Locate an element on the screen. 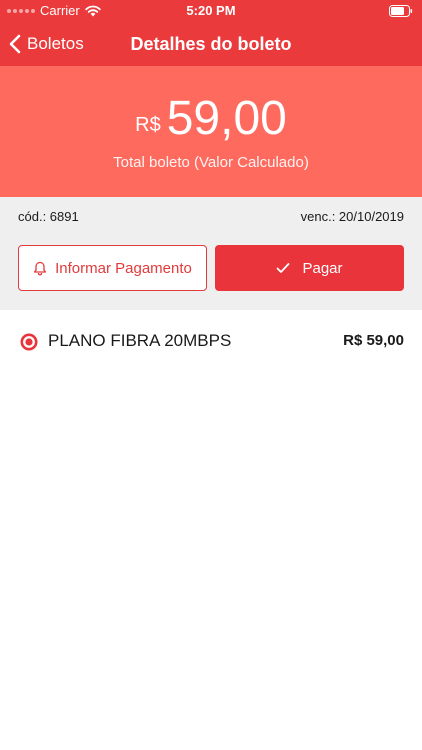  inform-payment-label: Informar Pagamento is located at coordinates (123, 268).